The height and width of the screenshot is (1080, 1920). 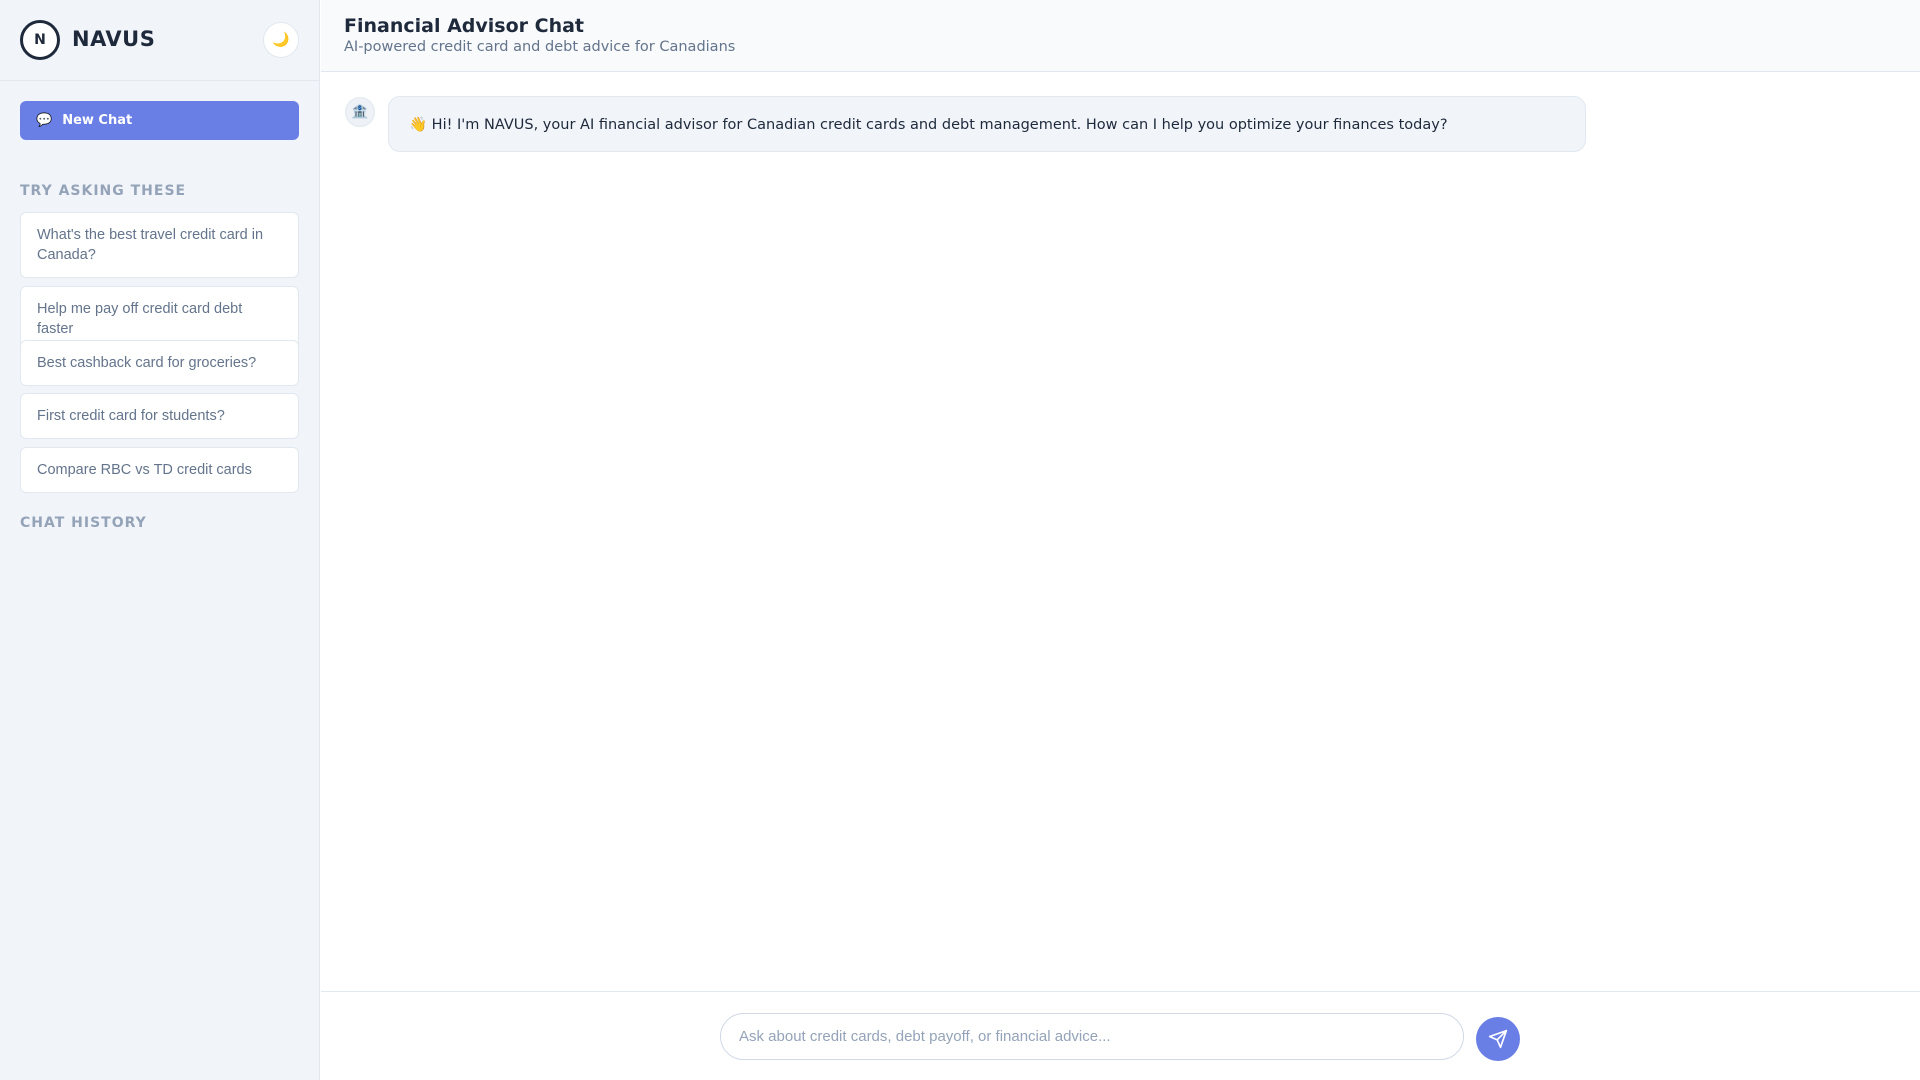 I want to click on bank-icon: 🏦, so click(x=360, y=112).